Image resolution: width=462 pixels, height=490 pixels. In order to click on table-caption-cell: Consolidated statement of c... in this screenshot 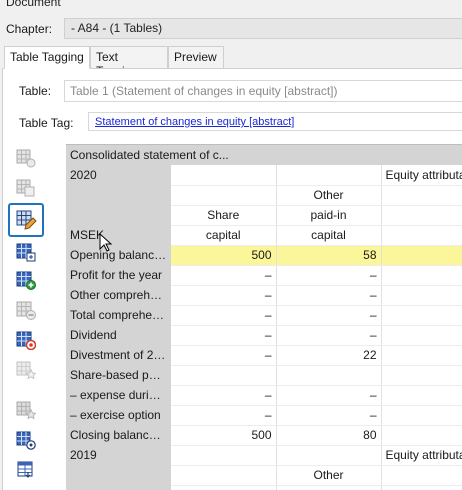, I will do `click(264, 155)`.